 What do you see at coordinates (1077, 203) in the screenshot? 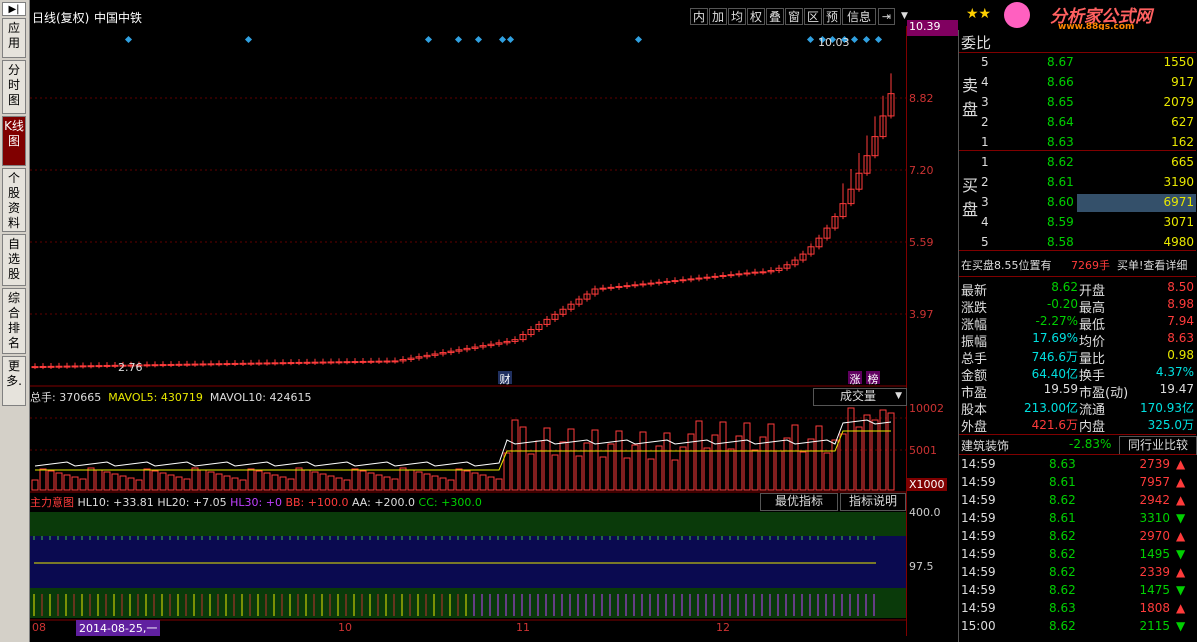
I see `buy-row: 3 8.60 6971` at bounding box center [1077, 203].